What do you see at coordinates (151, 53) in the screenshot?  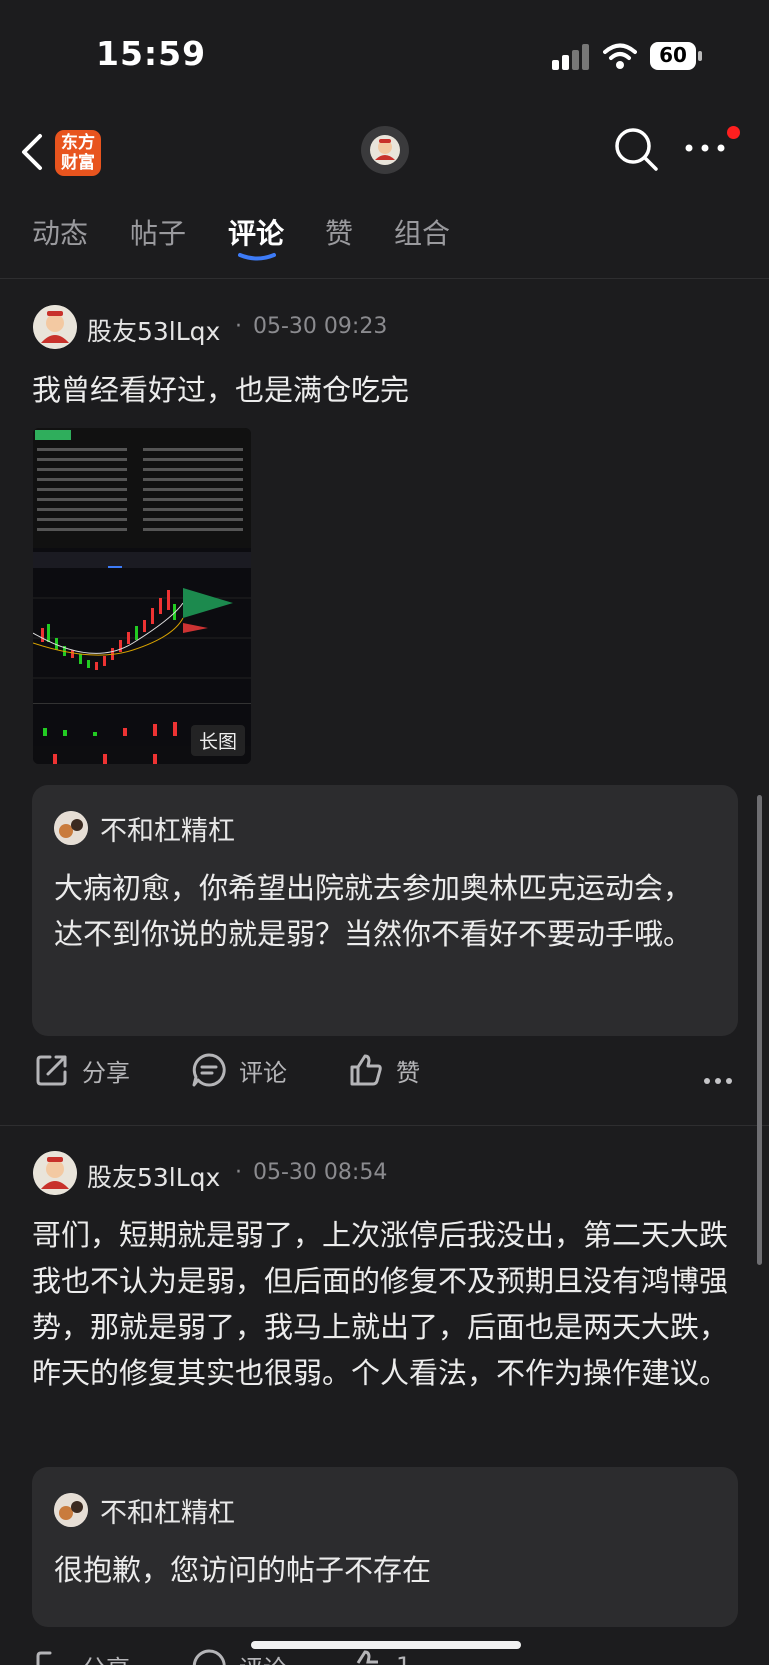 I see `status-time: 15:59` at bounding box center [151, 53].